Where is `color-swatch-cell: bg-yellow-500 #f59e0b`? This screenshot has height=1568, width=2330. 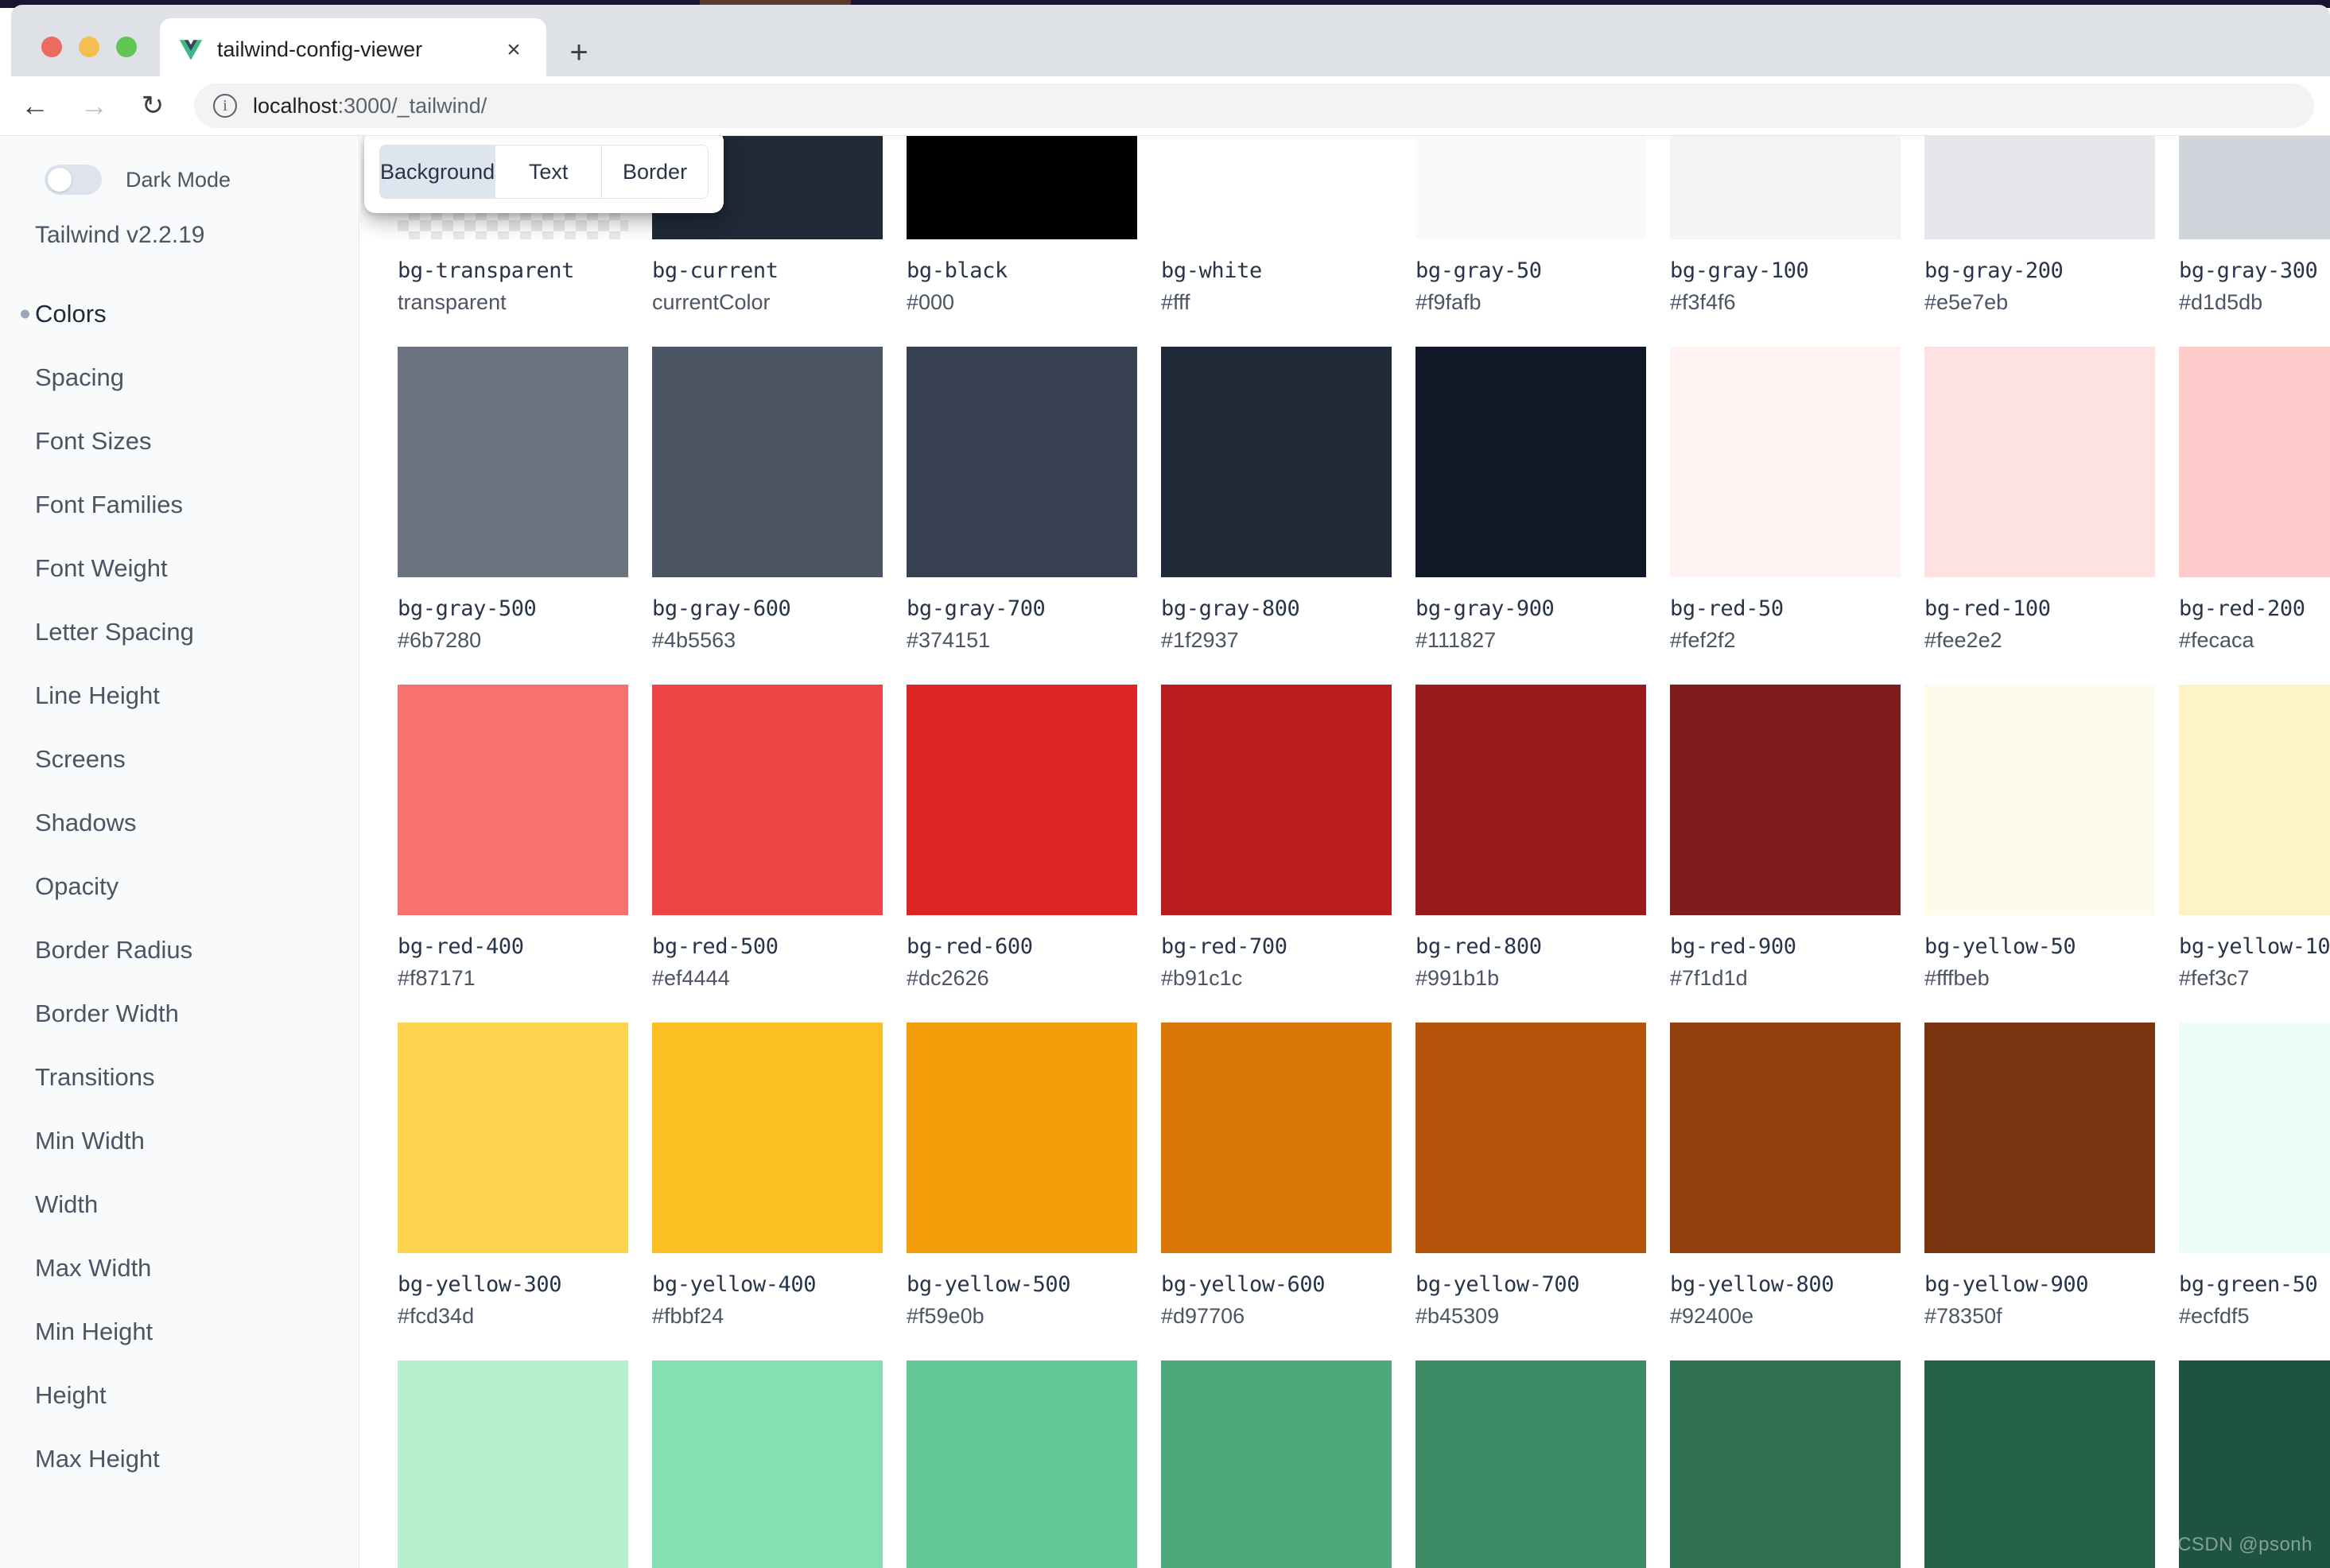 color-swatch-cell: bg-yellow-500 #f59e0b is located at coordinates (1034, 1191).